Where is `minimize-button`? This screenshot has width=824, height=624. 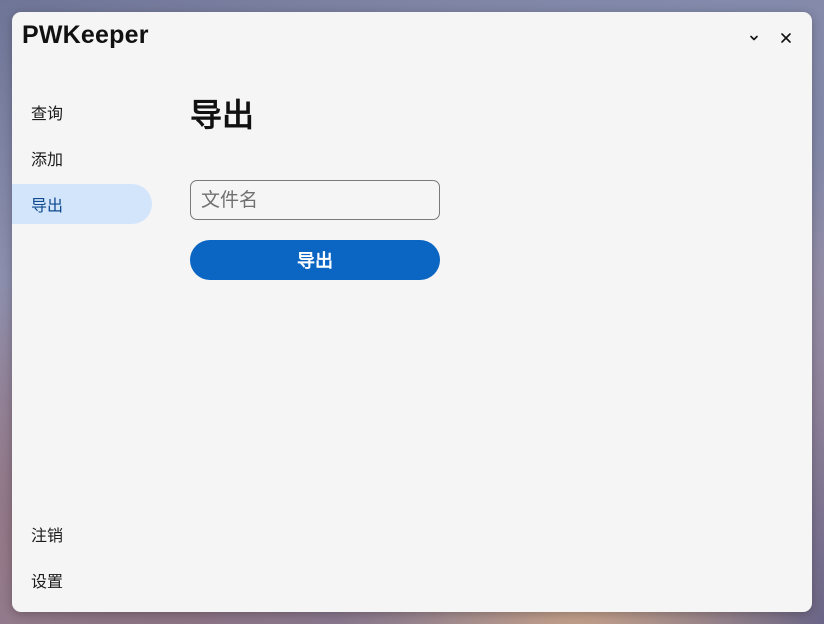 minimize-button is located at coordinates (754, 38).